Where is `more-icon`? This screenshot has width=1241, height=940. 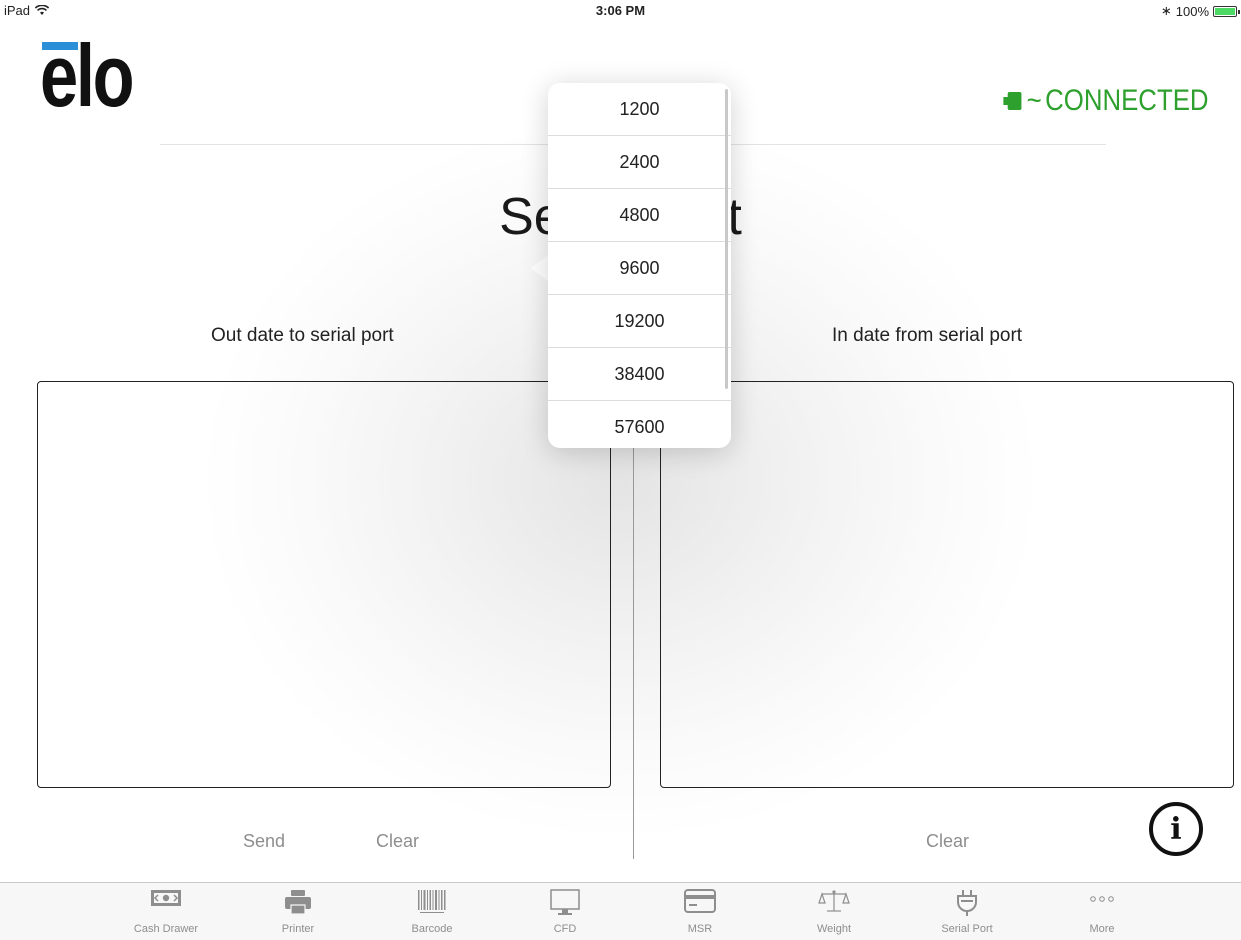
more-icon is located at coordinates (1102, 899).